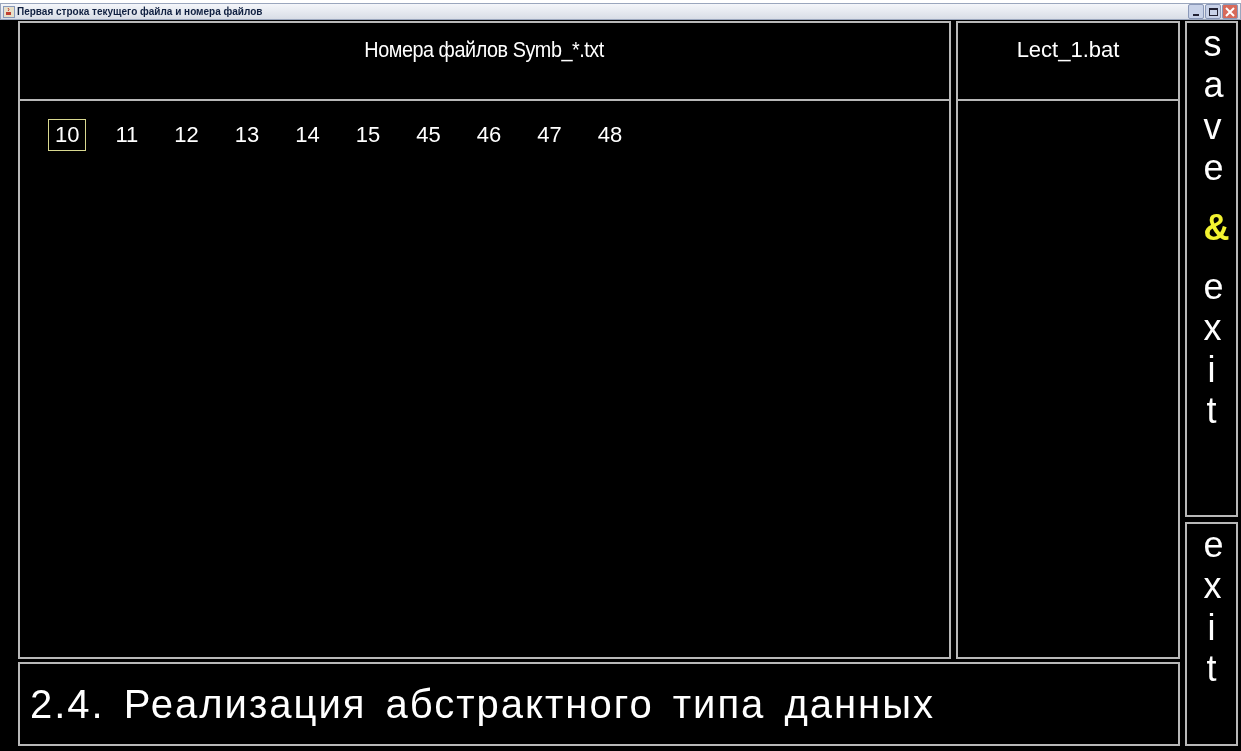 The height and width of the screenshot is (751, 1241). I want to click on file-number: 46, so click(489, 135).